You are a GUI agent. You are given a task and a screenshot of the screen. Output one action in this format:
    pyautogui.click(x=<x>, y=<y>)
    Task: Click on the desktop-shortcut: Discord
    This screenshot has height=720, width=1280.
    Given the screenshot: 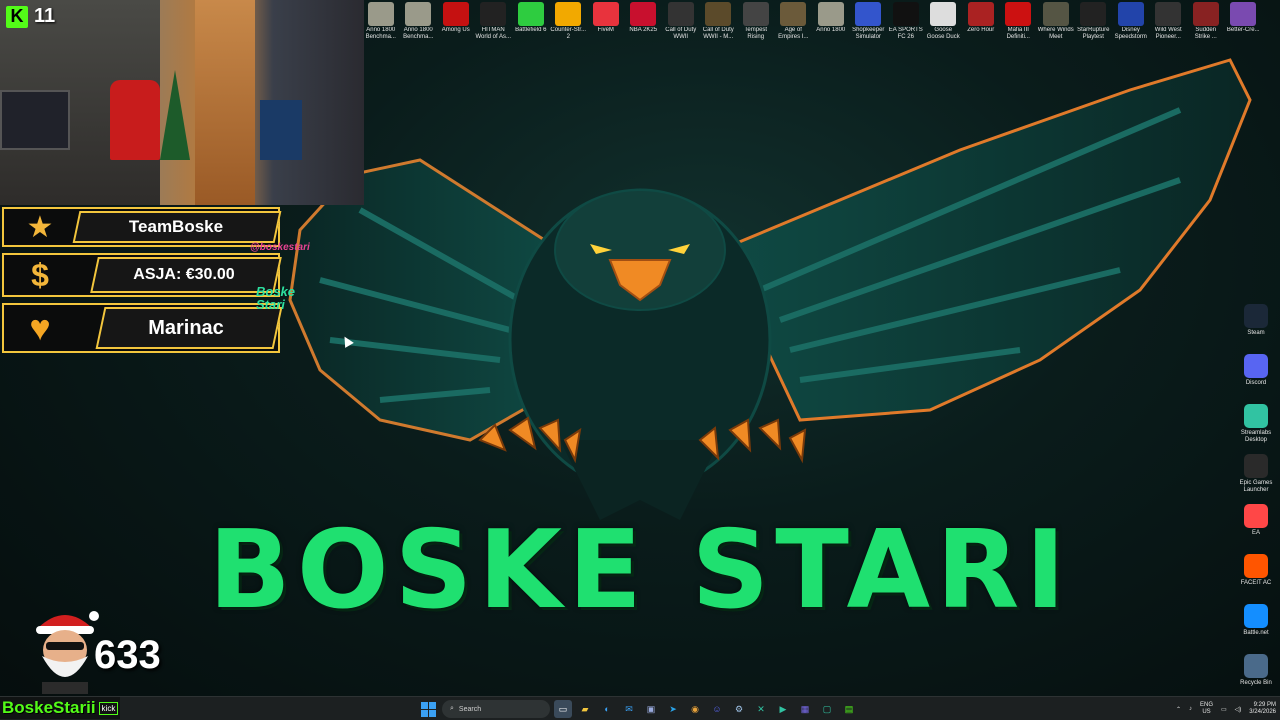 What is the action you would take?
    pyautogui.click(x=1256, y=379)
    